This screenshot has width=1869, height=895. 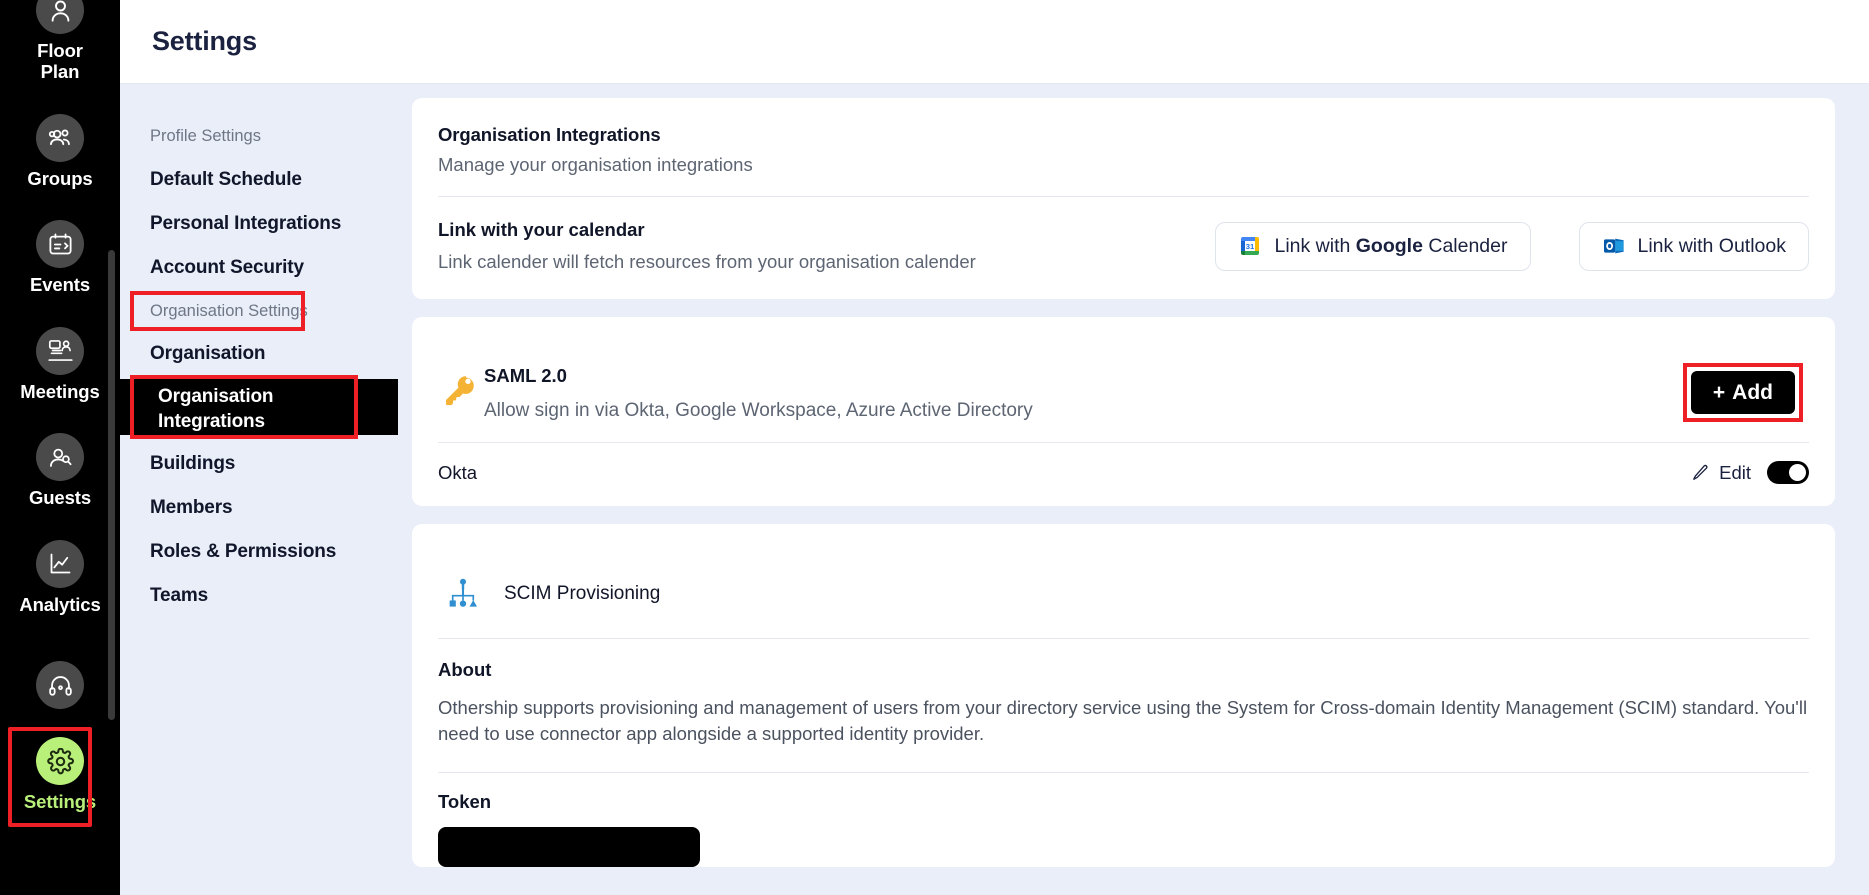 What do you see at coordinates (595, 164) in the screenshot?
I see `card-subtitle-organisation-integrations: Manage your organisation integrations` at bounding box center [595, 164].